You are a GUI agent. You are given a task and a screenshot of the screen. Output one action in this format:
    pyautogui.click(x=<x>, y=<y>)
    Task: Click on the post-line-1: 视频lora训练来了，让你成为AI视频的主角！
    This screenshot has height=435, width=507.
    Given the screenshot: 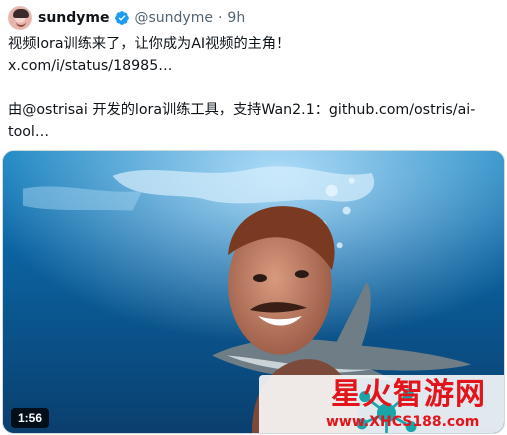 What is the action you would take?
    pyautogui.click(x=149, y=44)
    